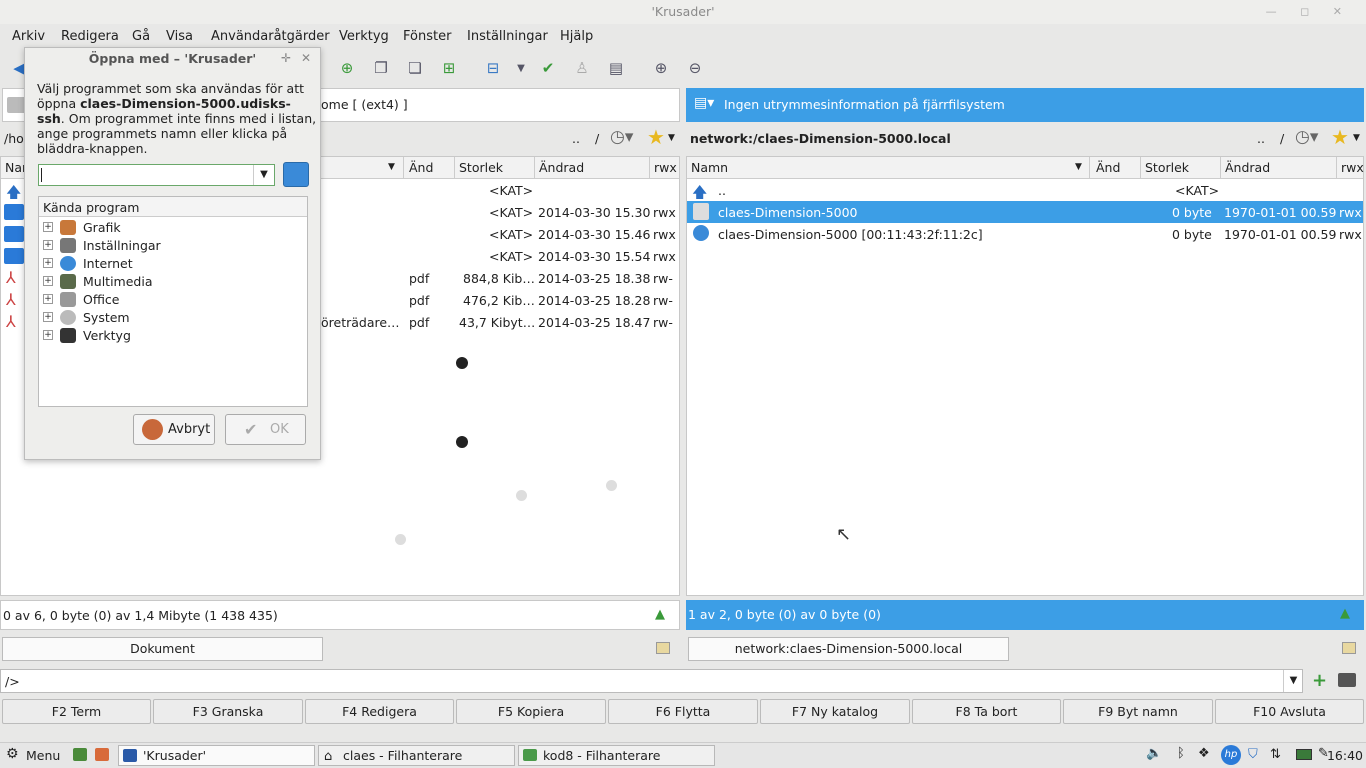 This screenshot has width=1366, height=768. What do you see at coordinates (419, 322) in the screenshot?
I see `row-ext: pdf` at bounding box center [419, 322].